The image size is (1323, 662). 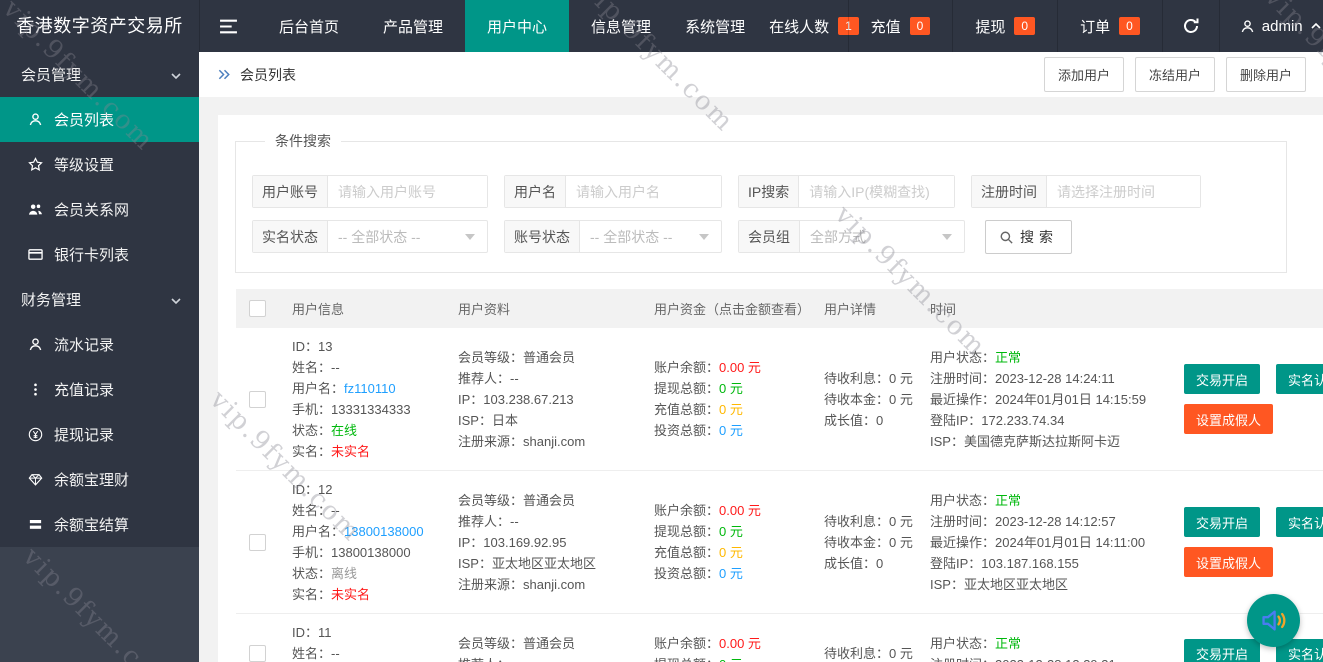 What do you see at coordinates (35, 209) in the screenshot?
I see `users-icon` at bounding box center [35, 209].